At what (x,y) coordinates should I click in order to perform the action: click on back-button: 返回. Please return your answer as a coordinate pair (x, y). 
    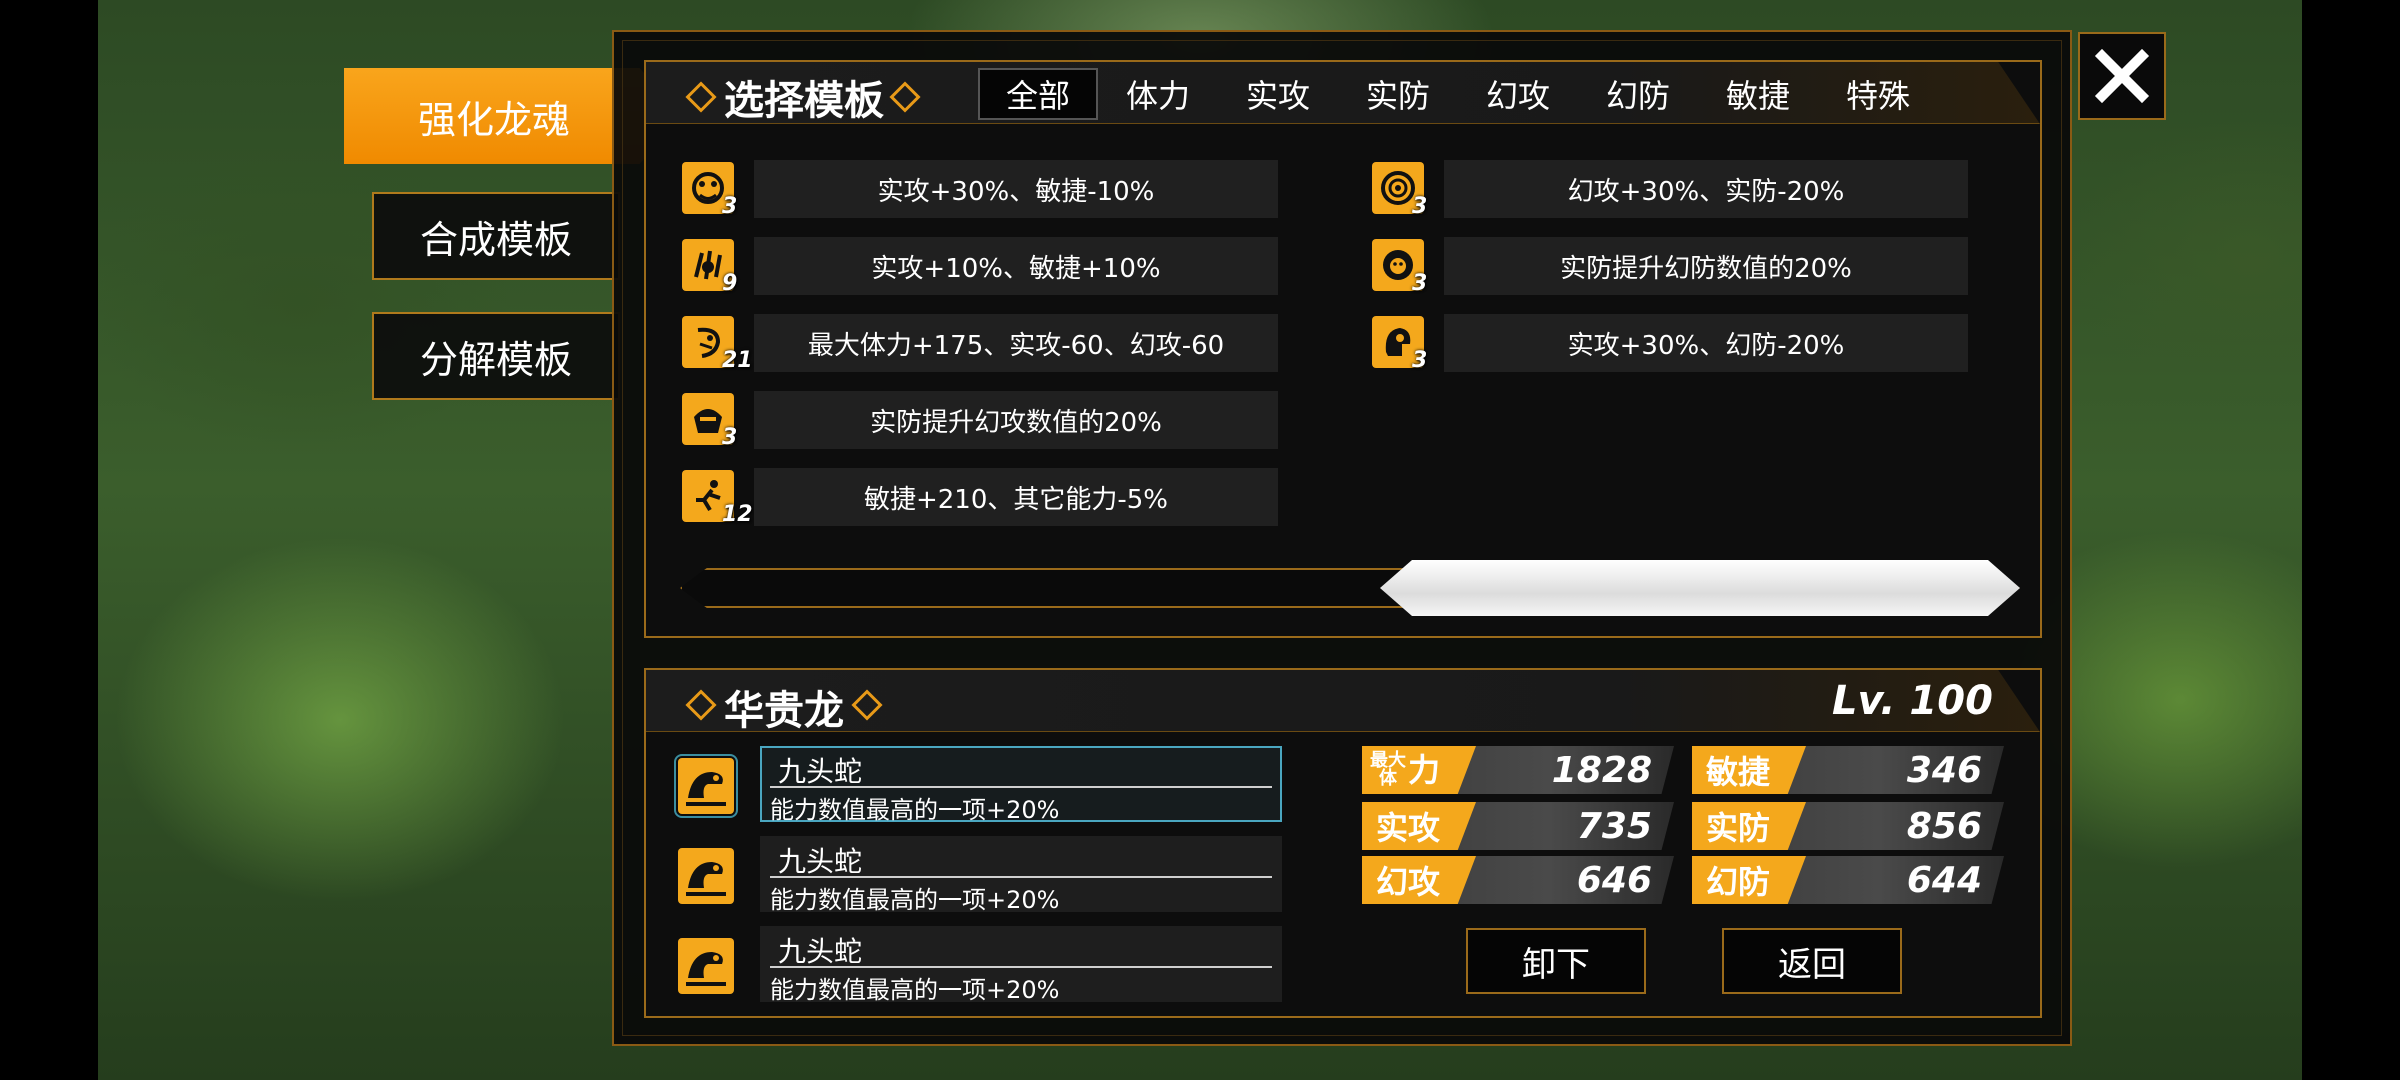
    Looking at the image, I should click on (1812, 961).